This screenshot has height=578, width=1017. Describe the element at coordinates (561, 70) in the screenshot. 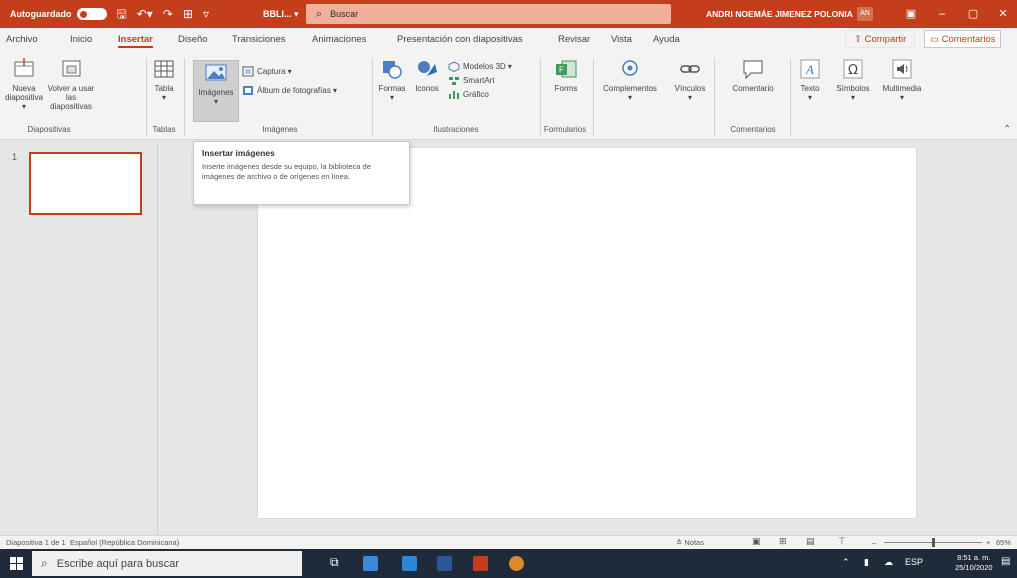

I see `svg-text: F` at that location.